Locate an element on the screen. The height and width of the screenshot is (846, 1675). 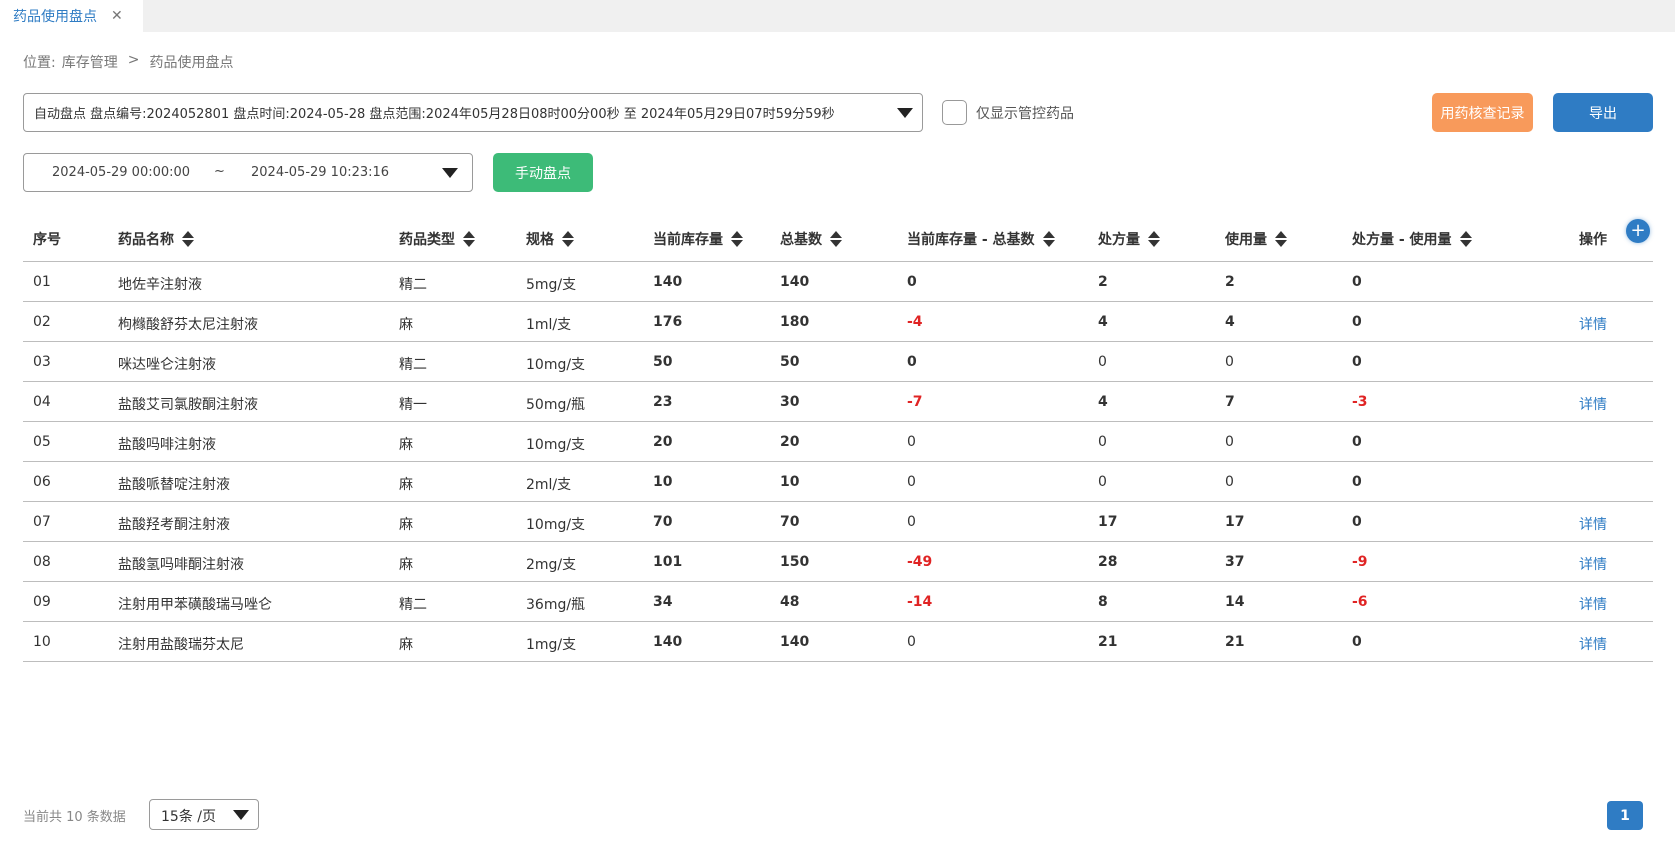
cell-used: 0 is located at coordinates (1229, 482).